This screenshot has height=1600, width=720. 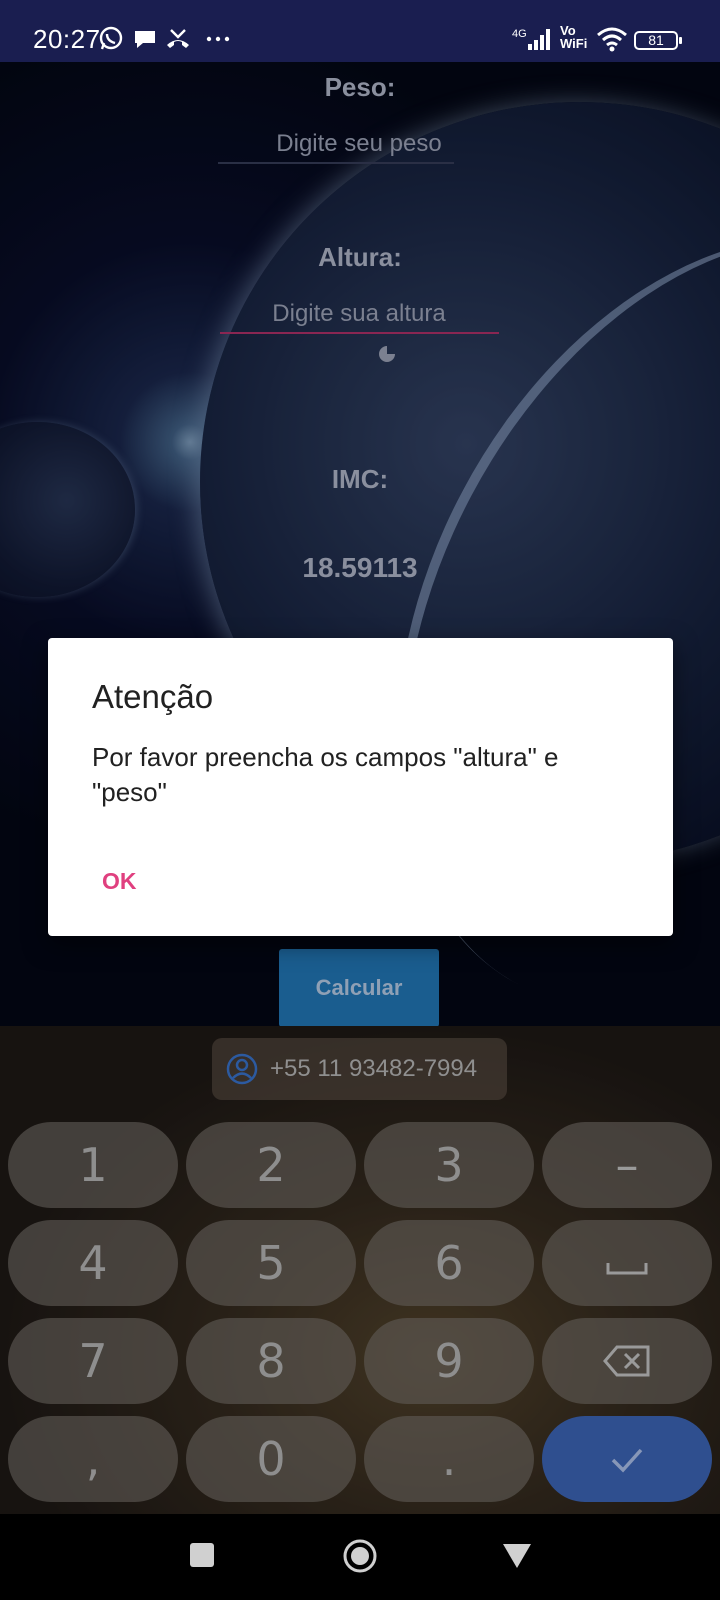 What do you see at coordinates (271, 1361) in the screenshot?
I see `key-8: 8` at bounding box center [271, 1361].